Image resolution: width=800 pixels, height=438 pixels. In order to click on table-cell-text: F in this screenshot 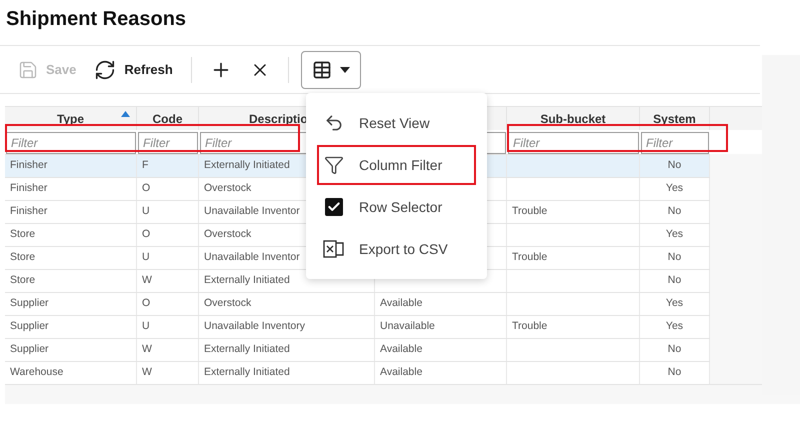, I will do `click(145, 166)`.